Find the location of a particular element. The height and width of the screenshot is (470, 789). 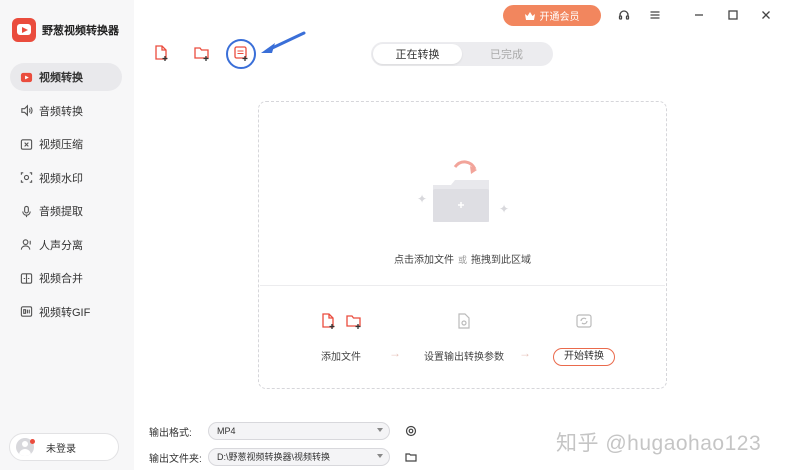

login-label: 未登录 is located at coordinates (61, 449).